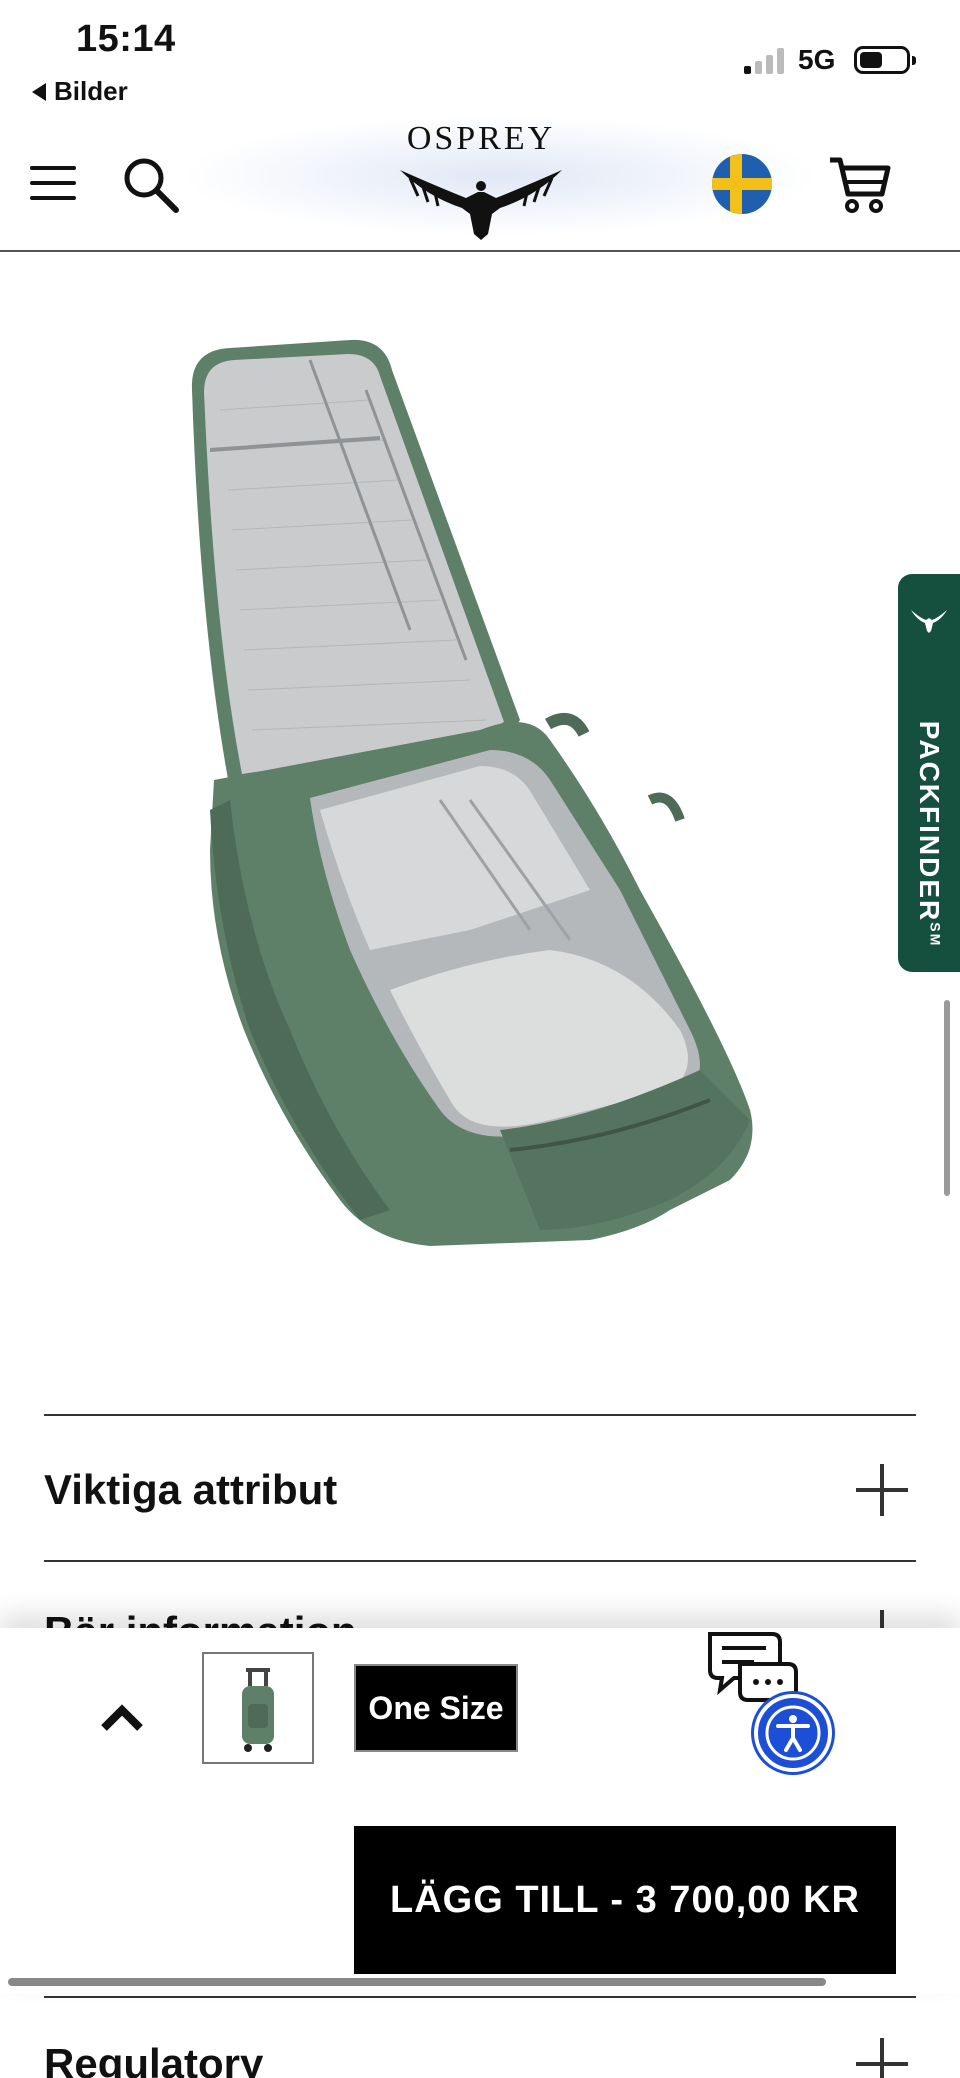 This screenshot has height=2078, width=960. Describe the element at coordinates (39, 91) in the screenshot. I see `back-arrow-icon` at that location.